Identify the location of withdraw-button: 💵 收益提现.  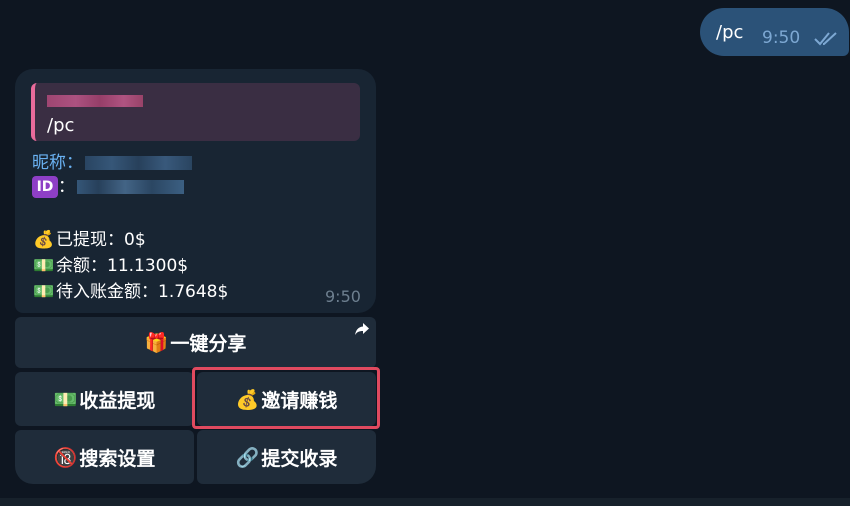
(104, 399).